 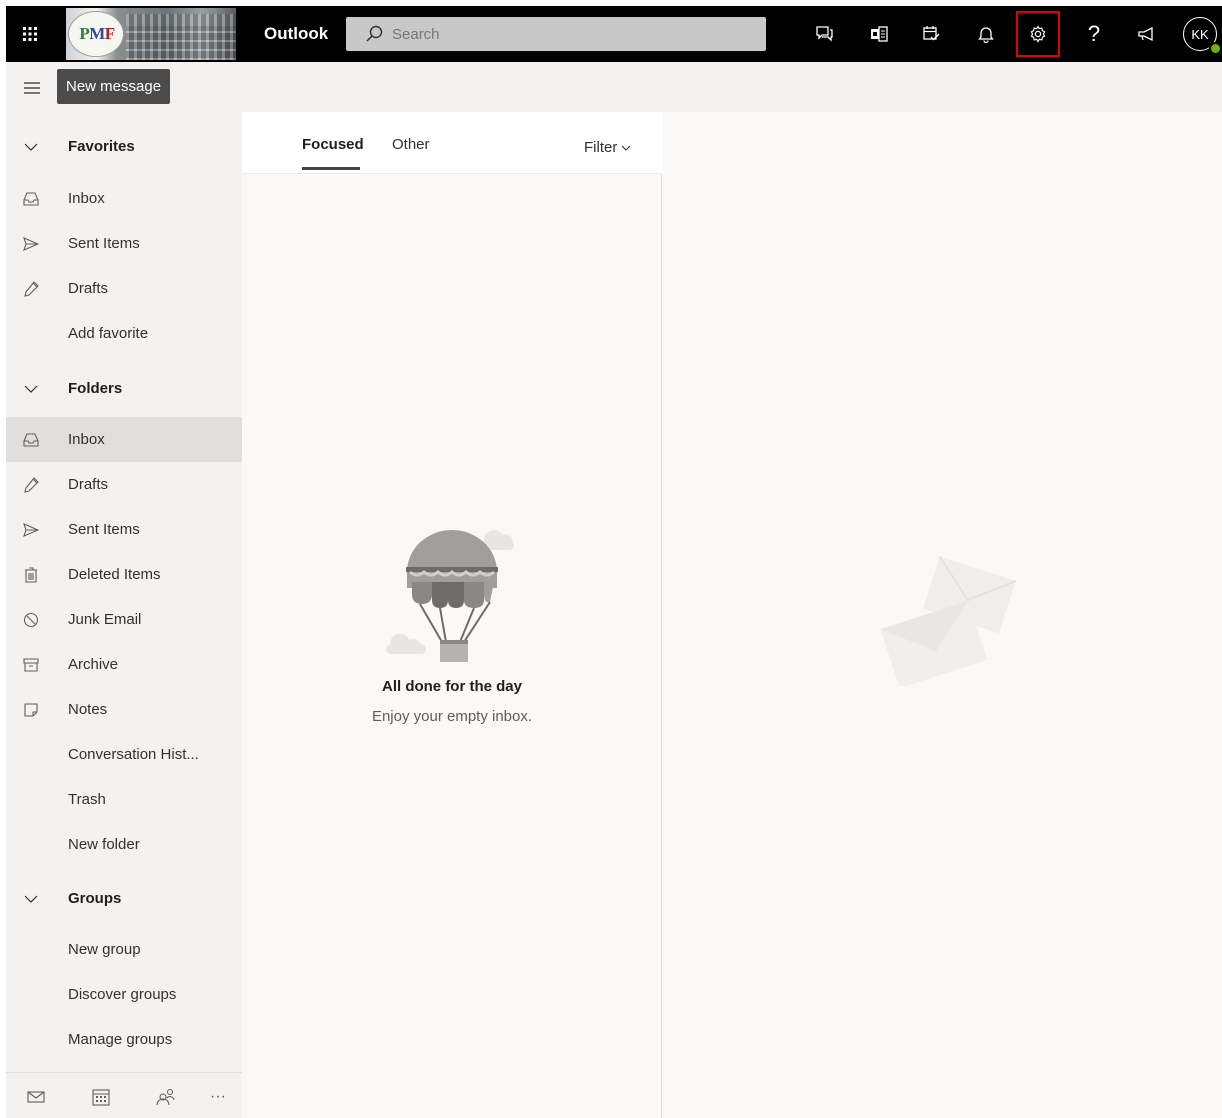 What do you see at coordinates (452, 716) in the screenshot?
I see `empty-state-subtitle: Enjoy your empty inbox.` at bounding box center [452, 716].